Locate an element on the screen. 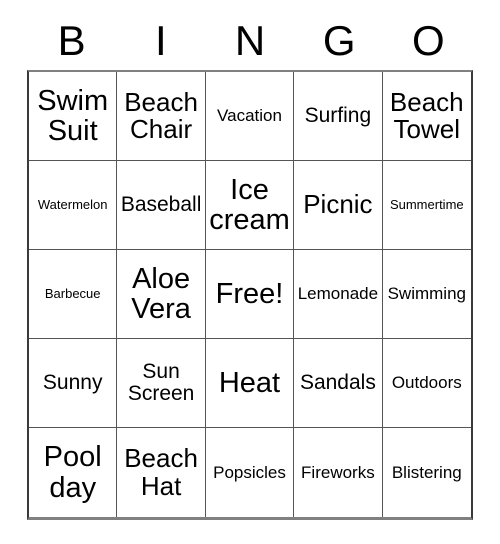  bingo-cell-label: Beach Hat is located at coordinates (161, 472).